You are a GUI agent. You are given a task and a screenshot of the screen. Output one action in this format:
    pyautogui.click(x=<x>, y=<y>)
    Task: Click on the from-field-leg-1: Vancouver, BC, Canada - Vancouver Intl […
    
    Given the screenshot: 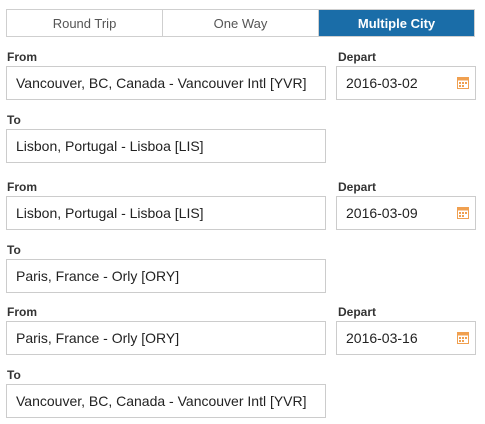 What is the action you would take?
    pyautogui.click(x=166, y=83)
    